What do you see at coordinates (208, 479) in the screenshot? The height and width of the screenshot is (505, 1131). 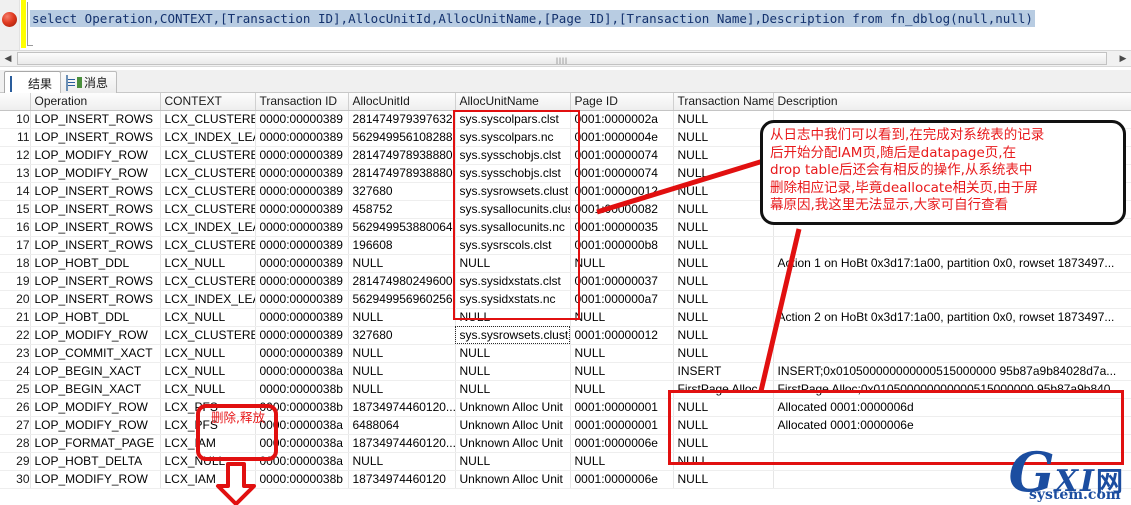 I see `cell-context: LCX_IAM` at bounding box center [208, 479].